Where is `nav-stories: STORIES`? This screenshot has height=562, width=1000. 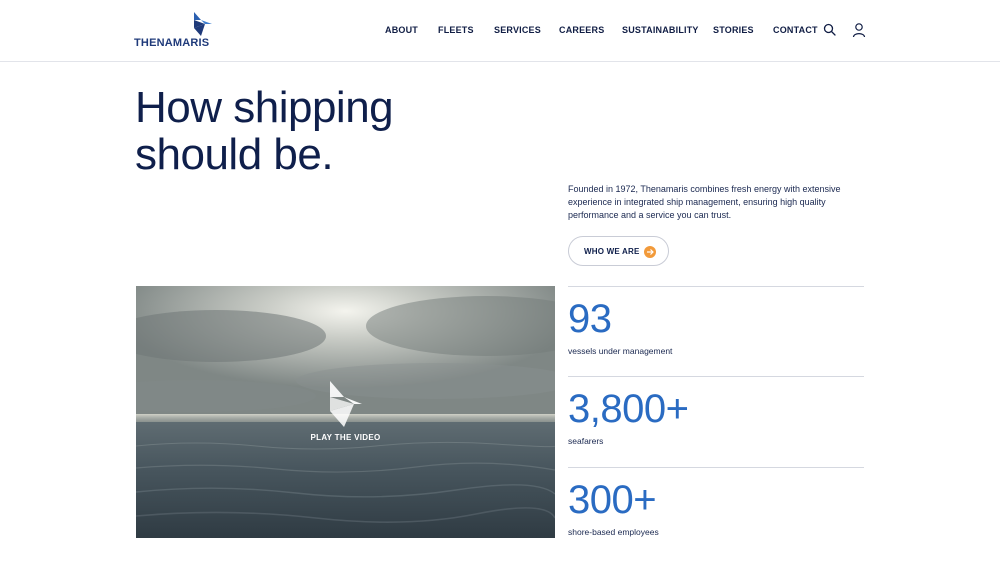 nav-stories: STORIES is located at coordinates (733, 30).